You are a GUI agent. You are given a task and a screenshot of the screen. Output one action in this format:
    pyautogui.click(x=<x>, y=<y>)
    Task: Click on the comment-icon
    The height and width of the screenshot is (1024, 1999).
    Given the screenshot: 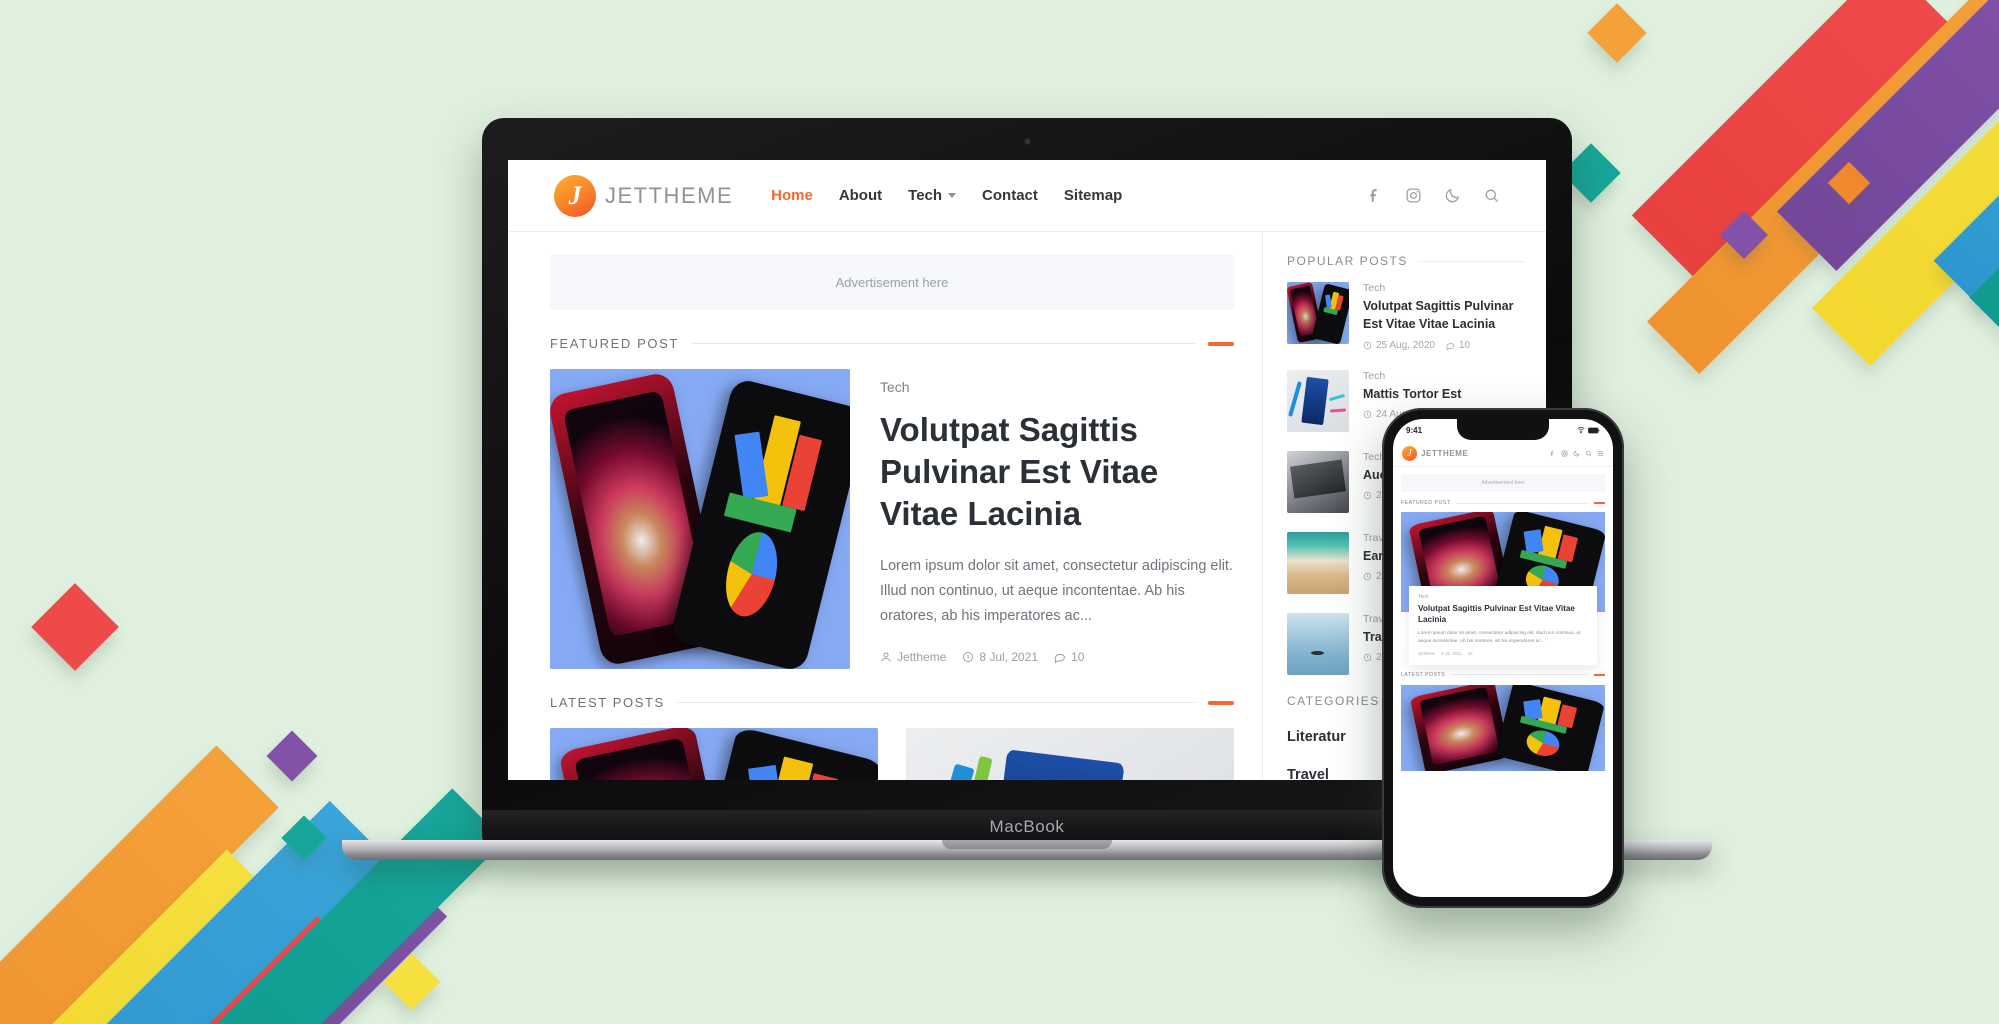 What is the action you would take?
    pyautogui.click(x=1060, y=658)
    